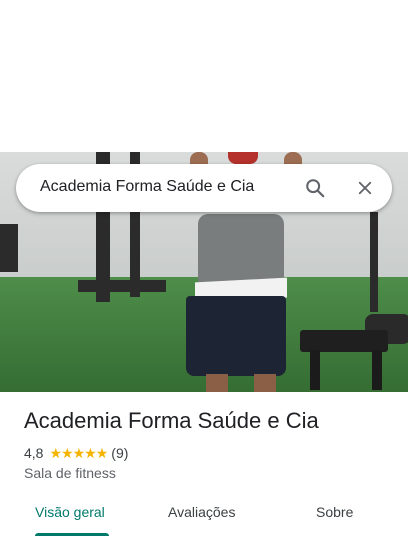 The width and height of the screenshot is (408, 544). What do you see at coordinates (243, 158) in the screenshot?
I see `photo-red-object` at bounding box center [243, 158].